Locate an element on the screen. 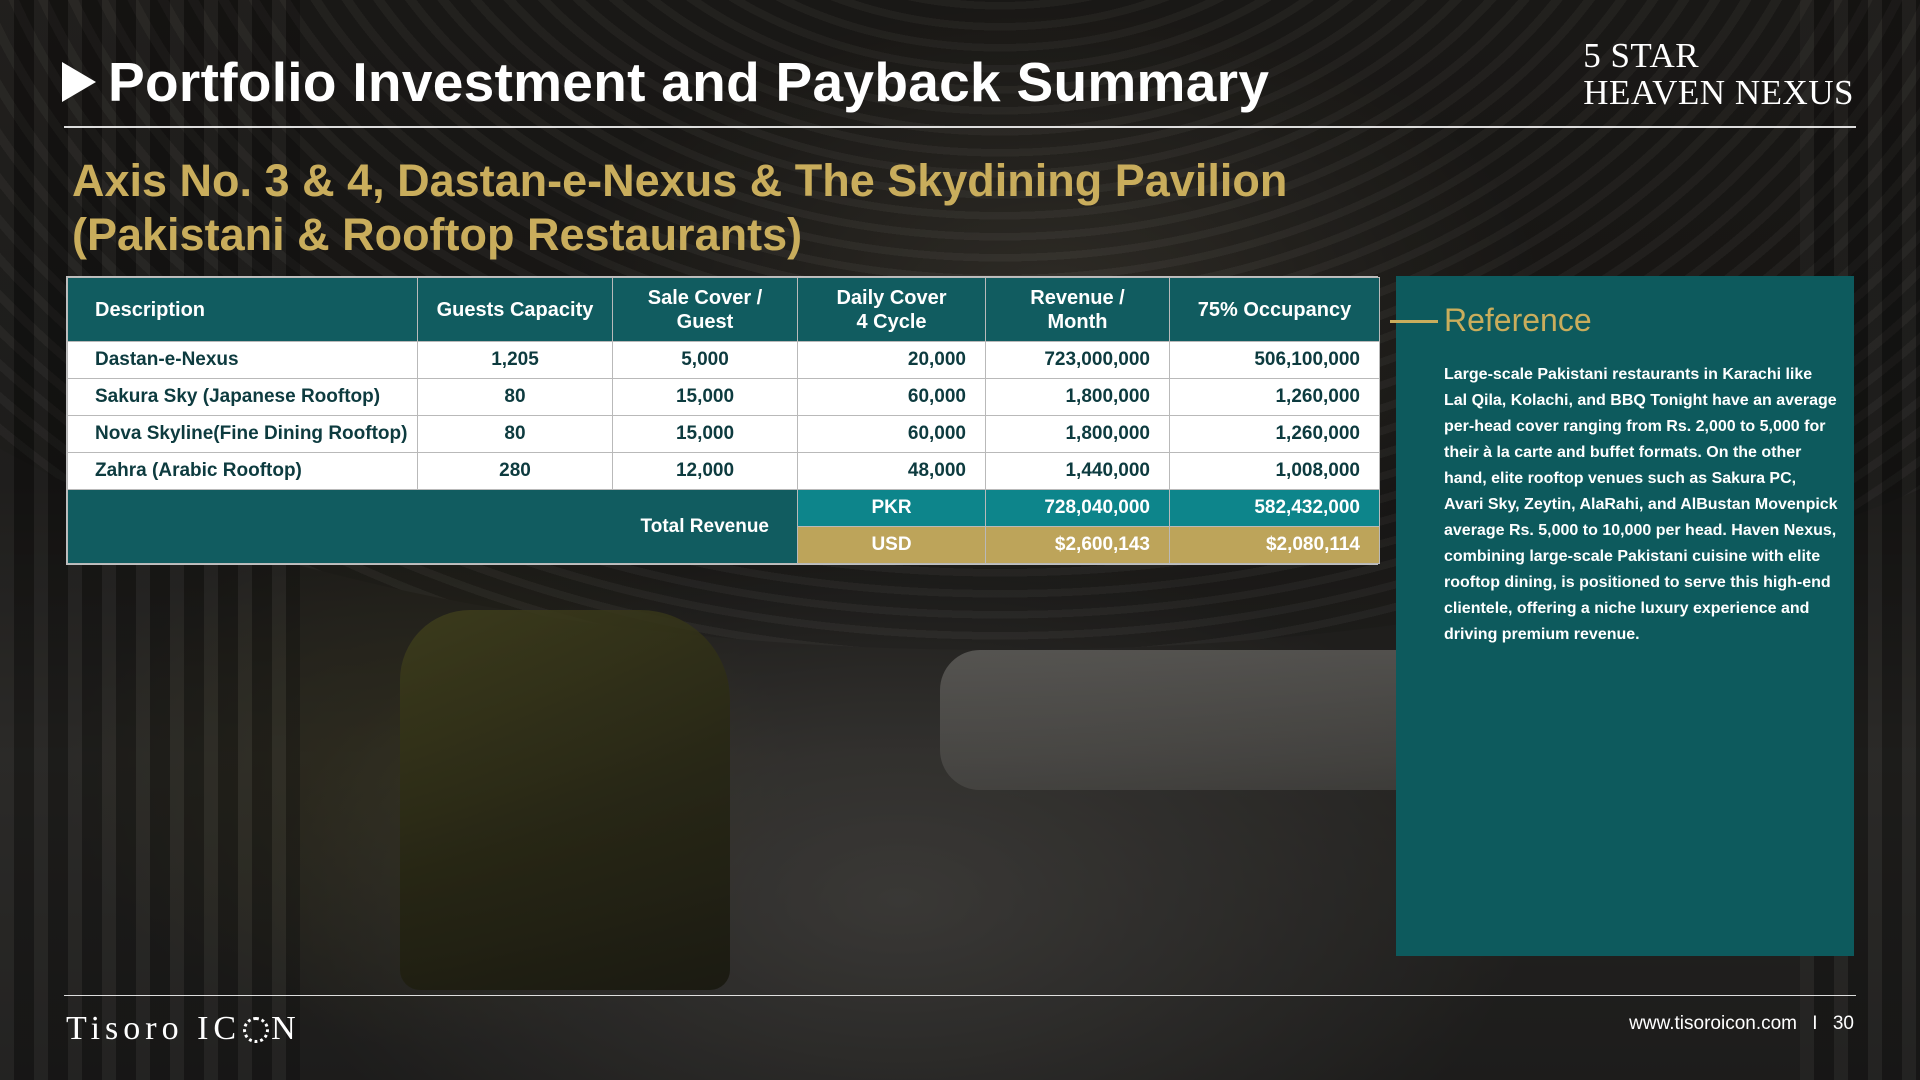 This screenshot has width=1920, height=1080. cell-sale-cover: 5,000 is located at coordinates (705, 360).